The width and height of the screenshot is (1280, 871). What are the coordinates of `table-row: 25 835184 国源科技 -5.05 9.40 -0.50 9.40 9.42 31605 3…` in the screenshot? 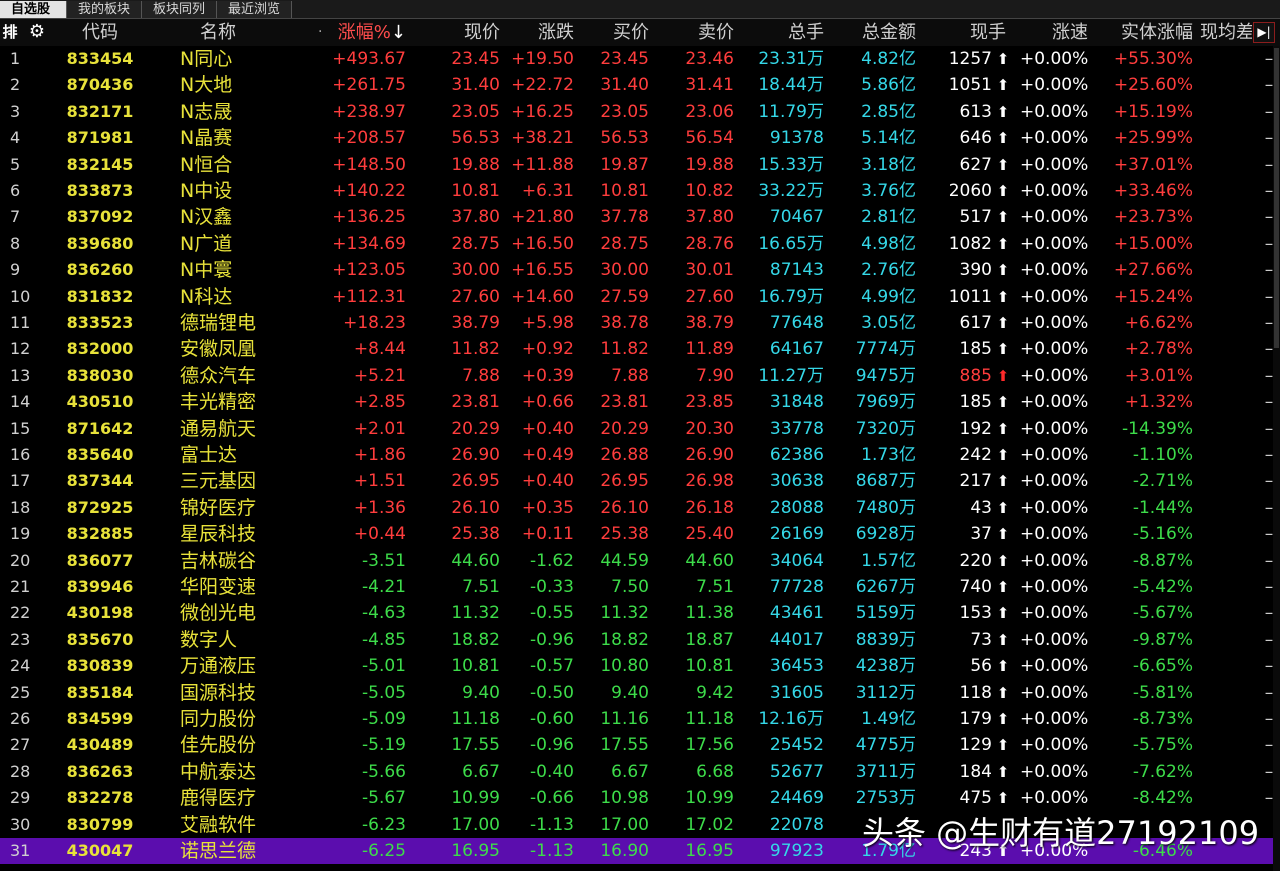 It's located at (640, 693).